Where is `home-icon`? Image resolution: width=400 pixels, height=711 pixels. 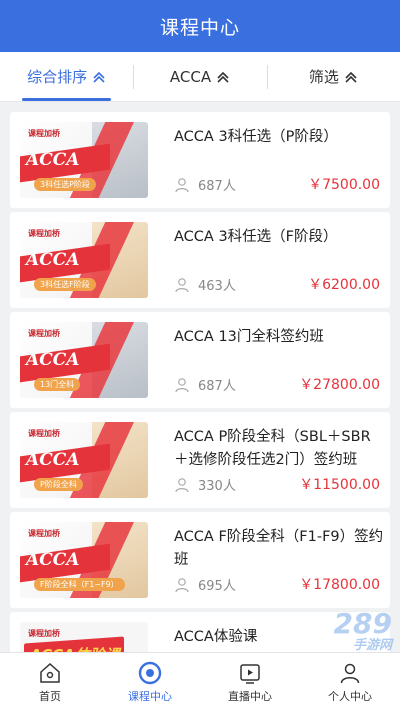
home-icon is located at coordinates (50, 672).